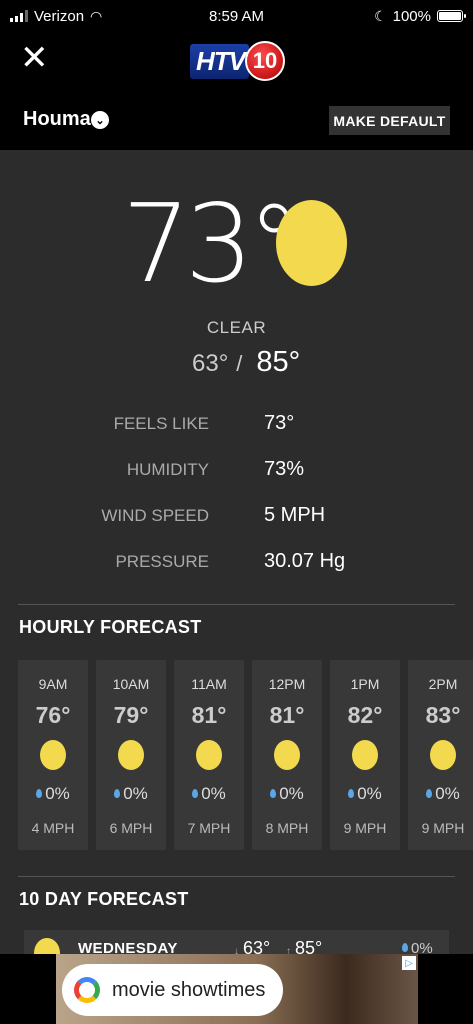  I want to click on hour-time: 9AM, so click(53, 684).